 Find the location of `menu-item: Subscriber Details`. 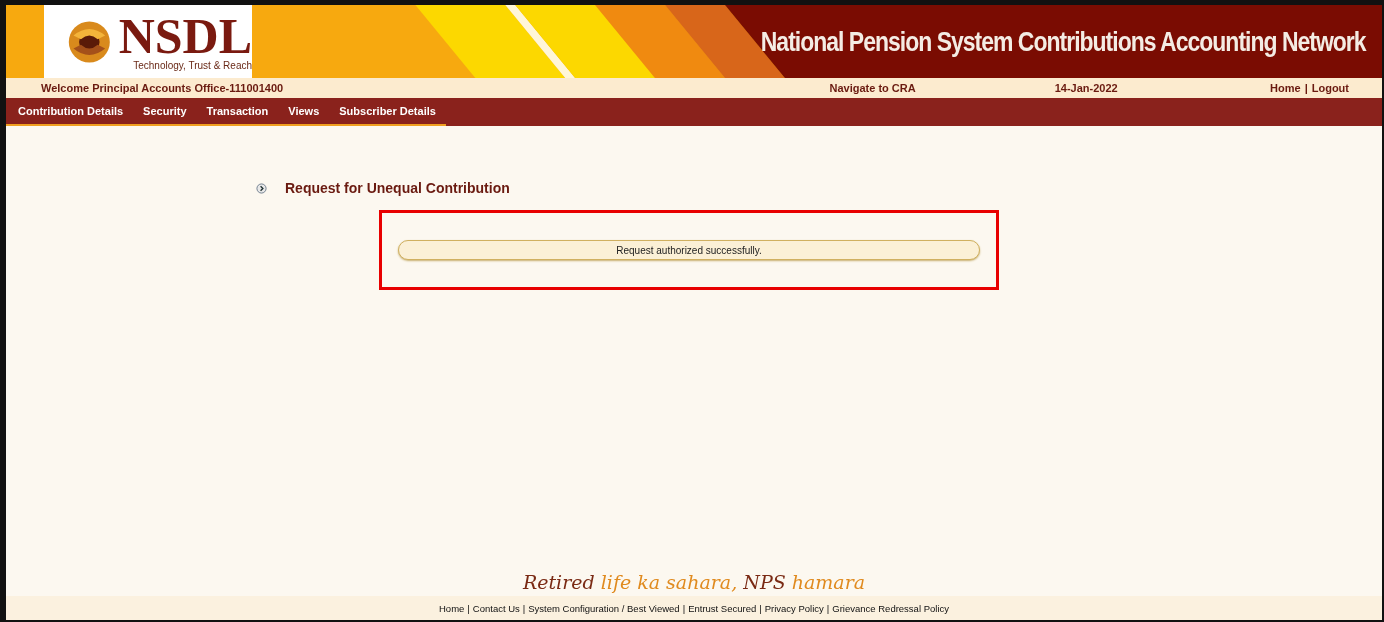

menu-item: Subscriber Details is located at coordinates (387, 111).